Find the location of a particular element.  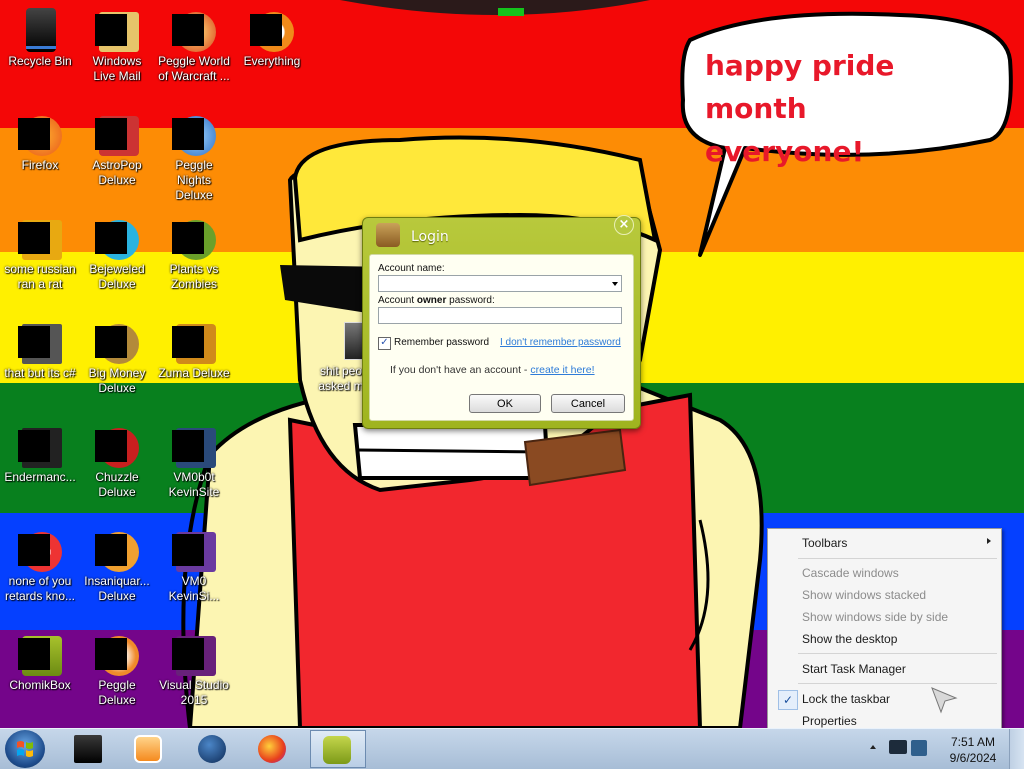

mouse-pointer-icon is located at coordinates (944, 700).